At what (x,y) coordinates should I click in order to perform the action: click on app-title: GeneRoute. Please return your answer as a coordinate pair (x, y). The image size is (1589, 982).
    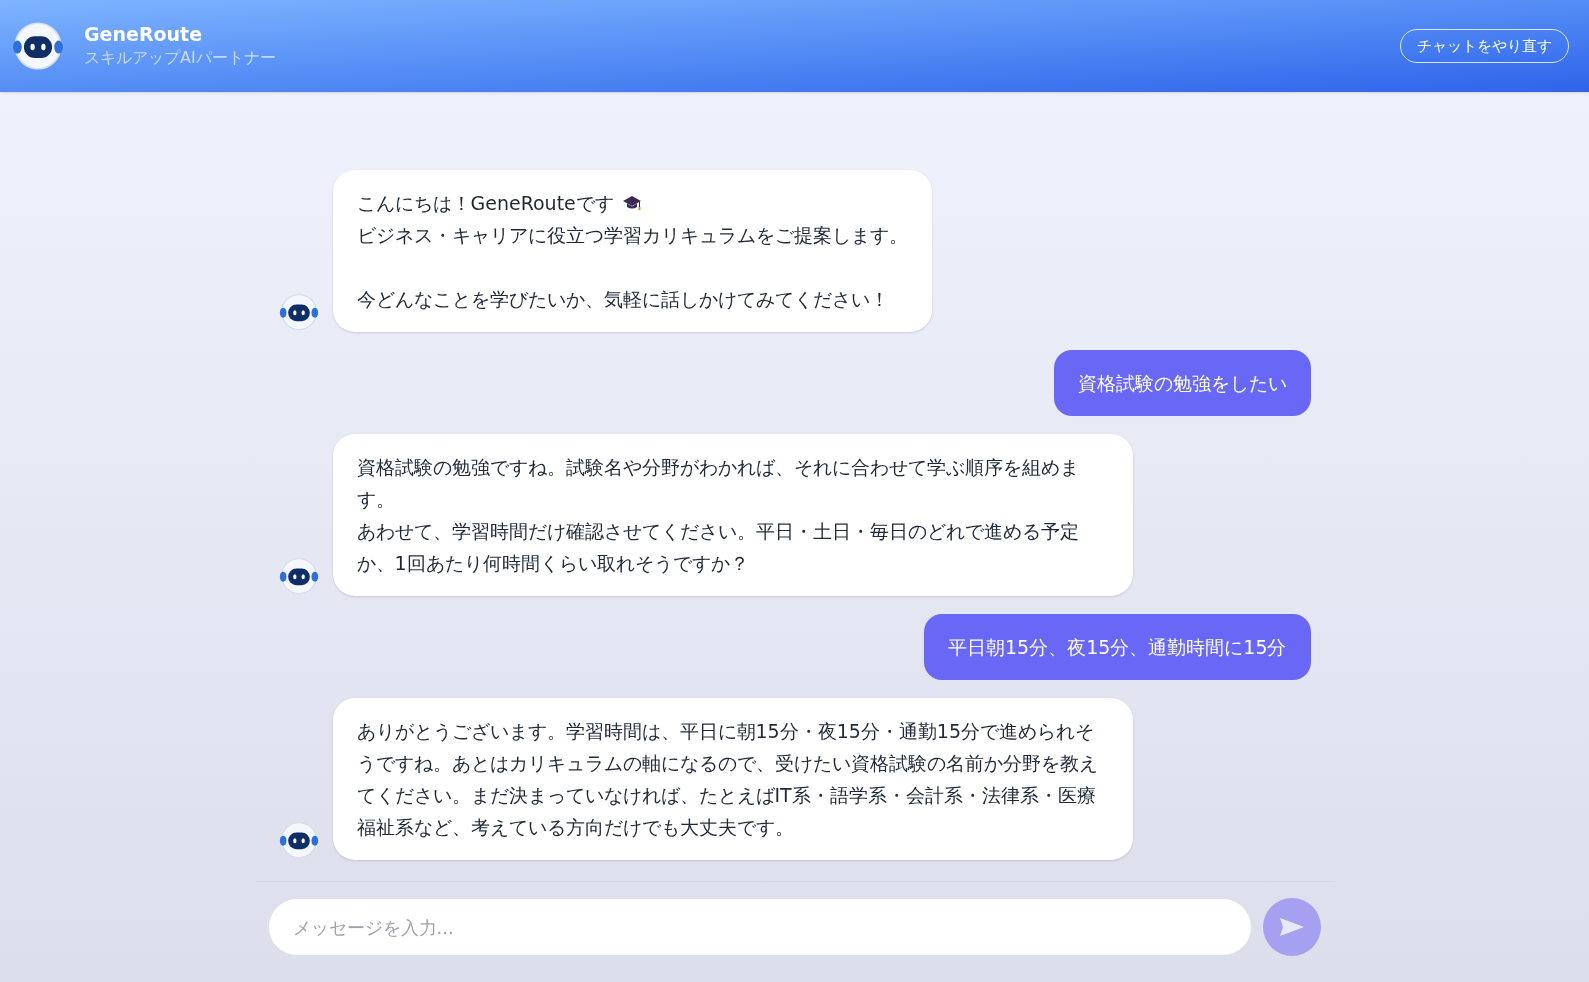
    Looking at the image, I should click on (144, 34).